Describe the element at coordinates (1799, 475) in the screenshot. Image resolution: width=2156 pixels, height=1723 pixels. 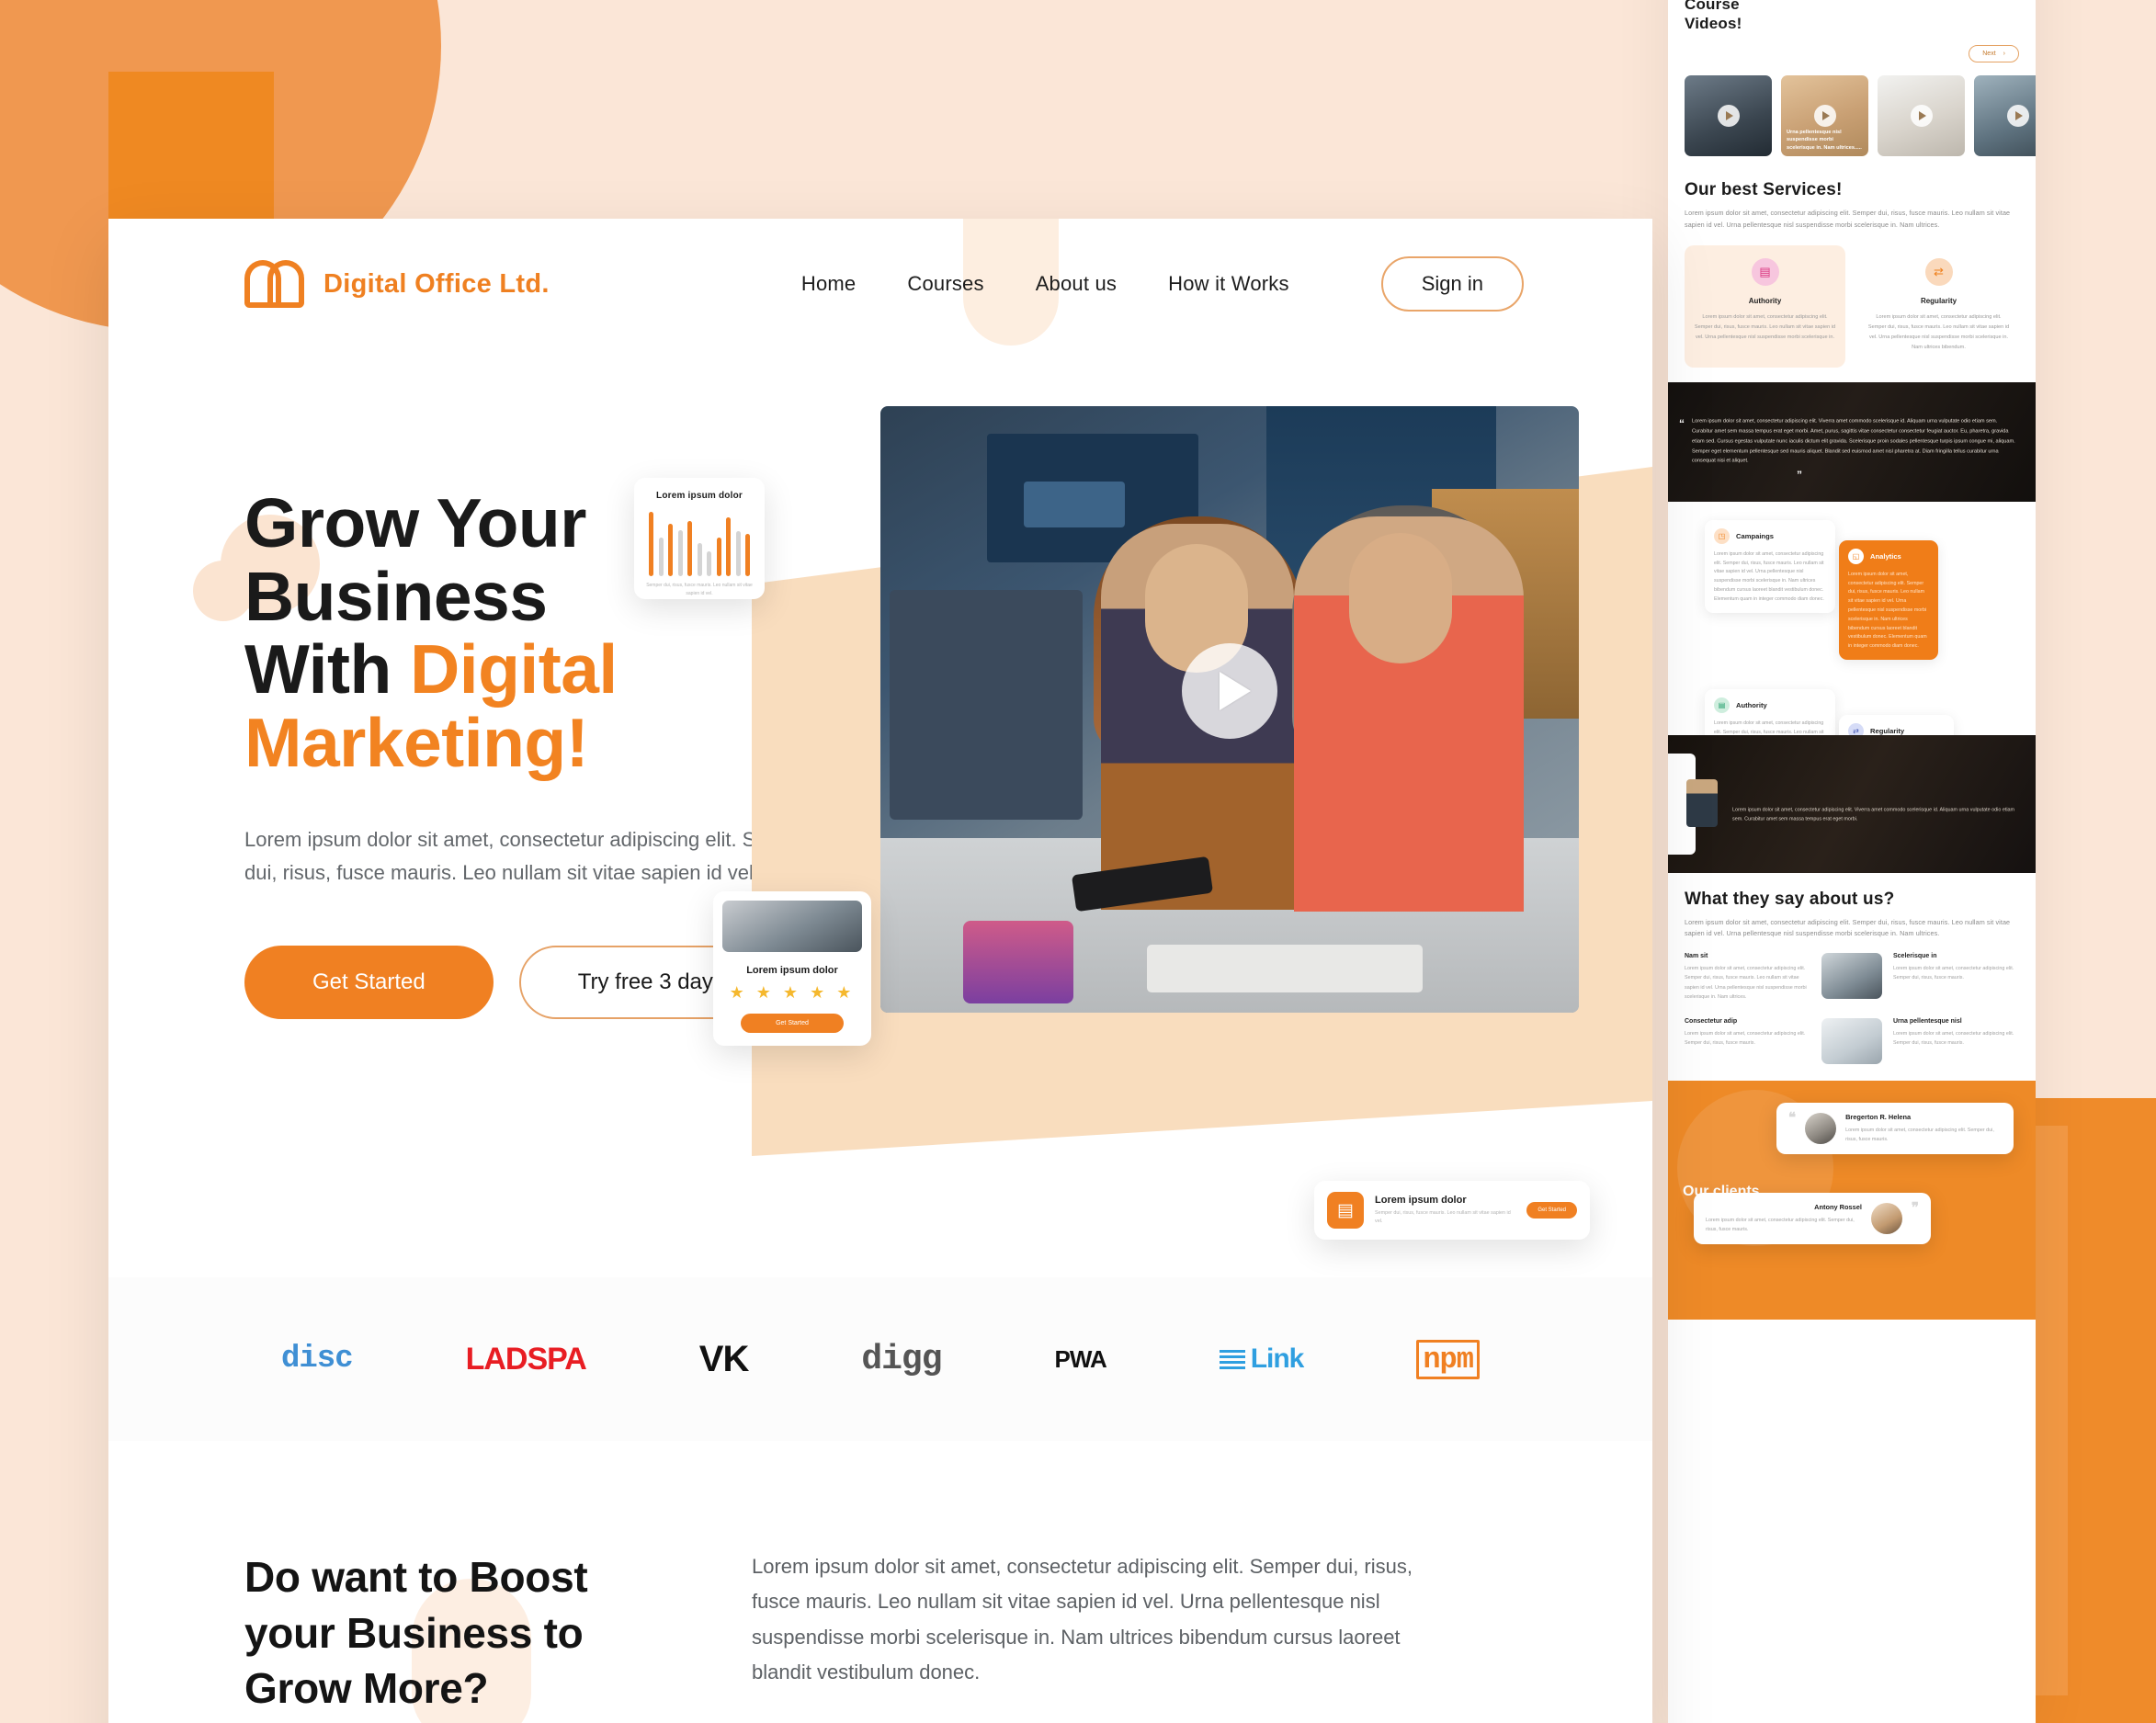
I see `quote-close-icon: ”` at that location.